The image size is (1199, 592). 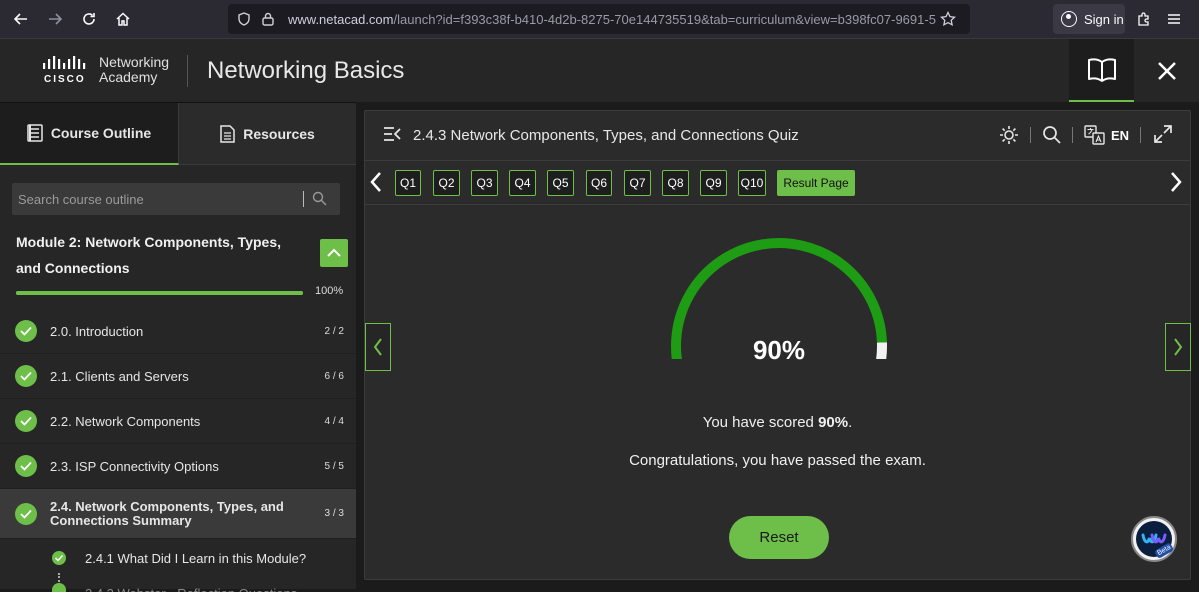 I want to click on lock-icon, so click(x=268, y=19).